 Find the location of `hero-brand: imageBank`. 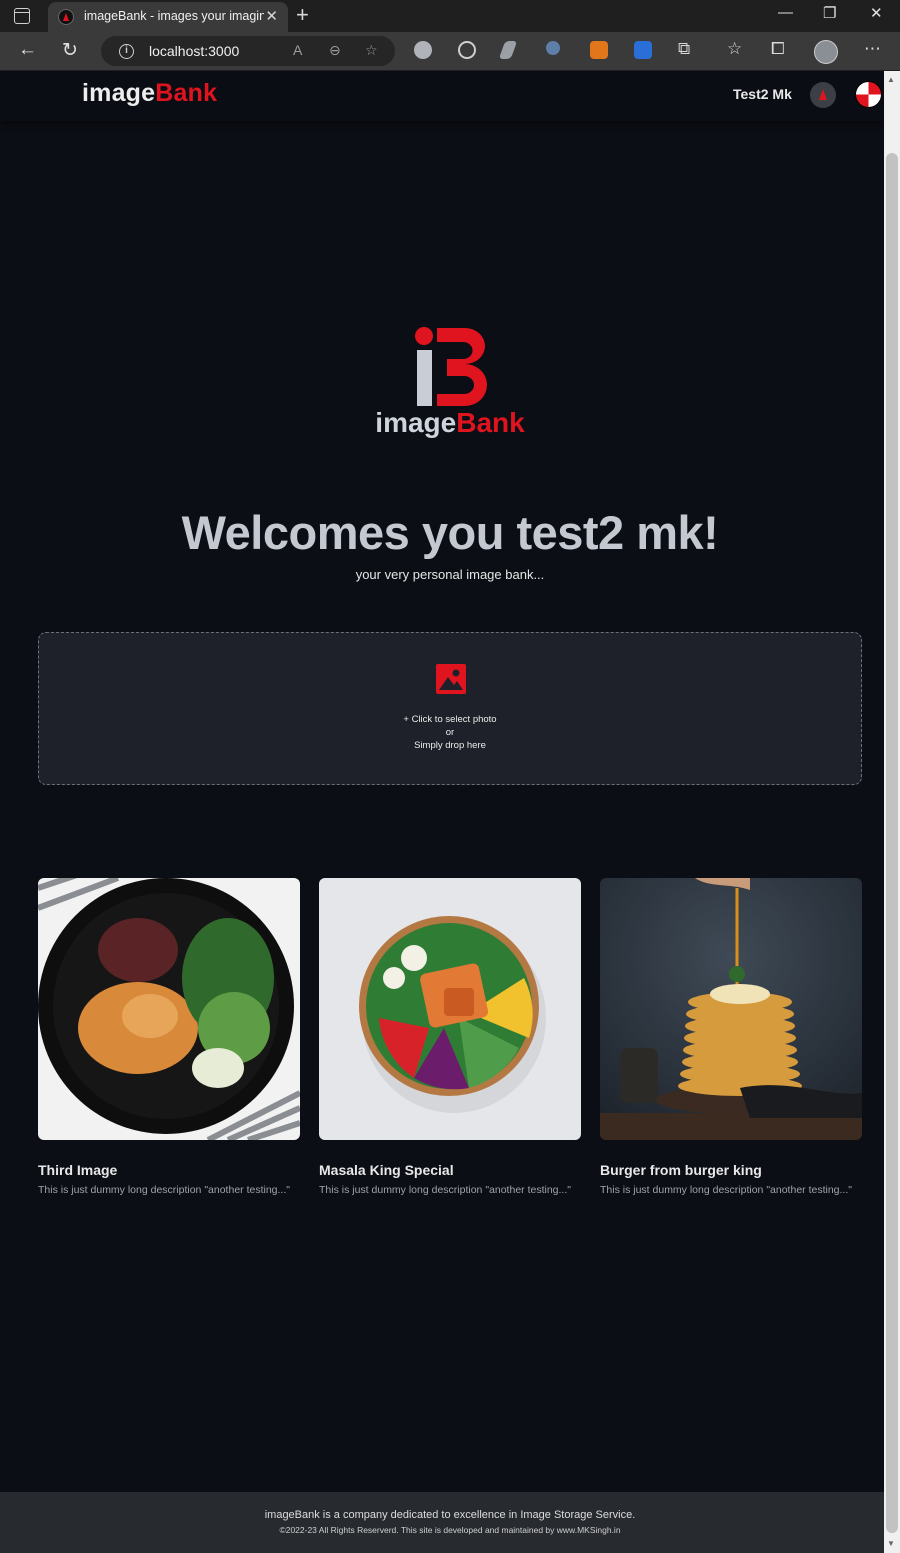

hero-brand: imageBank is located at coordinates (442, 423).